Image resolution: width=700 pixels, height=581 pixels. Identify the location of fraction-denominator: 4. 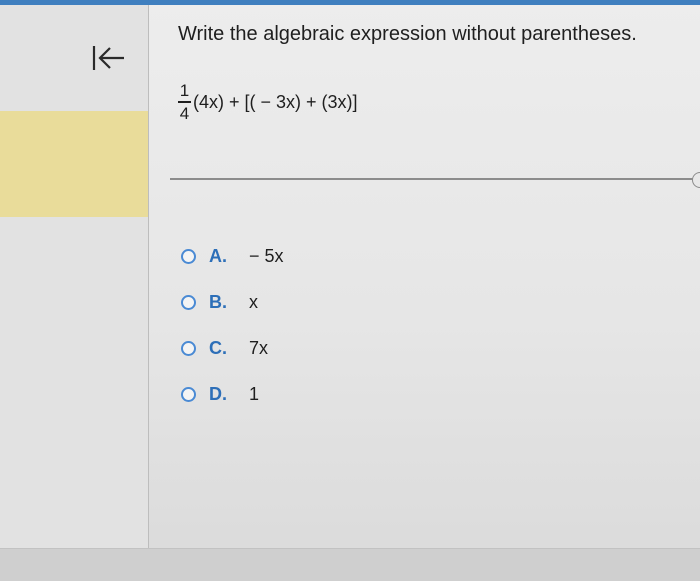
(184, 113).